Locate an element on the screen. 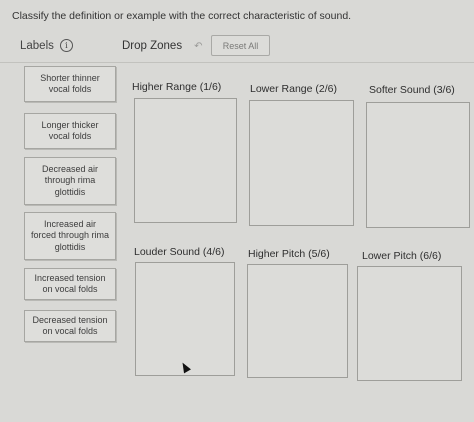 This screenshot has height=422, width=474. reset-all-button: Reset All is located at coordinates (240, 45).